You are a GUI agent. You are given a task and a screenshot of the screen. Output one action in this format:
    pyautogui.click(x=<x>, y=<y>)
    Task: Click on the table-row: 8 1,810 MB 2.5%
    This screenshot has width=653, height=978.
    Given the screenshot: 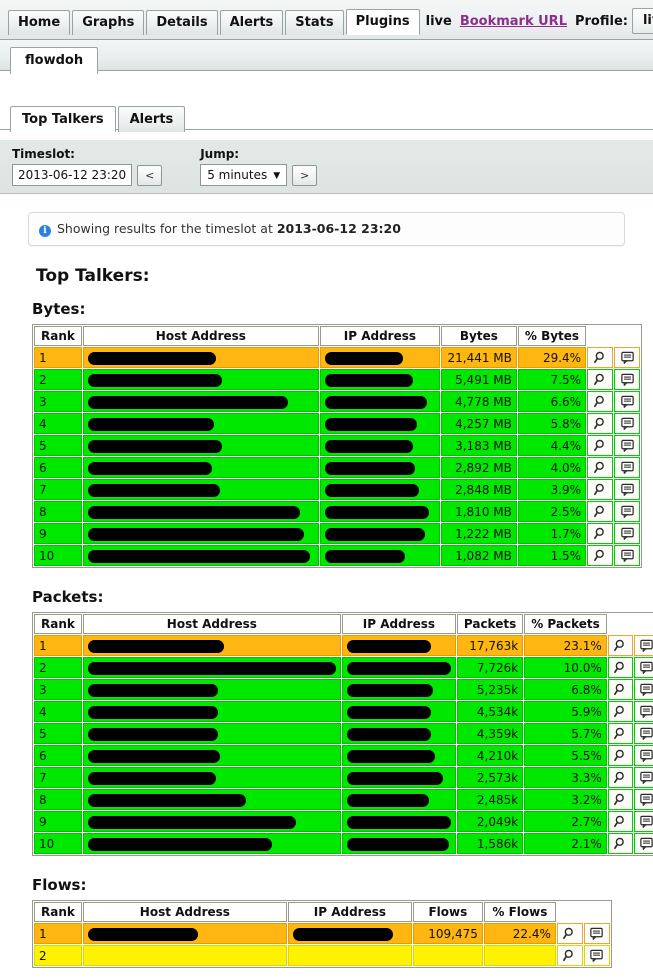 What is the action you would take?
    pyautogui.click(x=337, y=511)
    